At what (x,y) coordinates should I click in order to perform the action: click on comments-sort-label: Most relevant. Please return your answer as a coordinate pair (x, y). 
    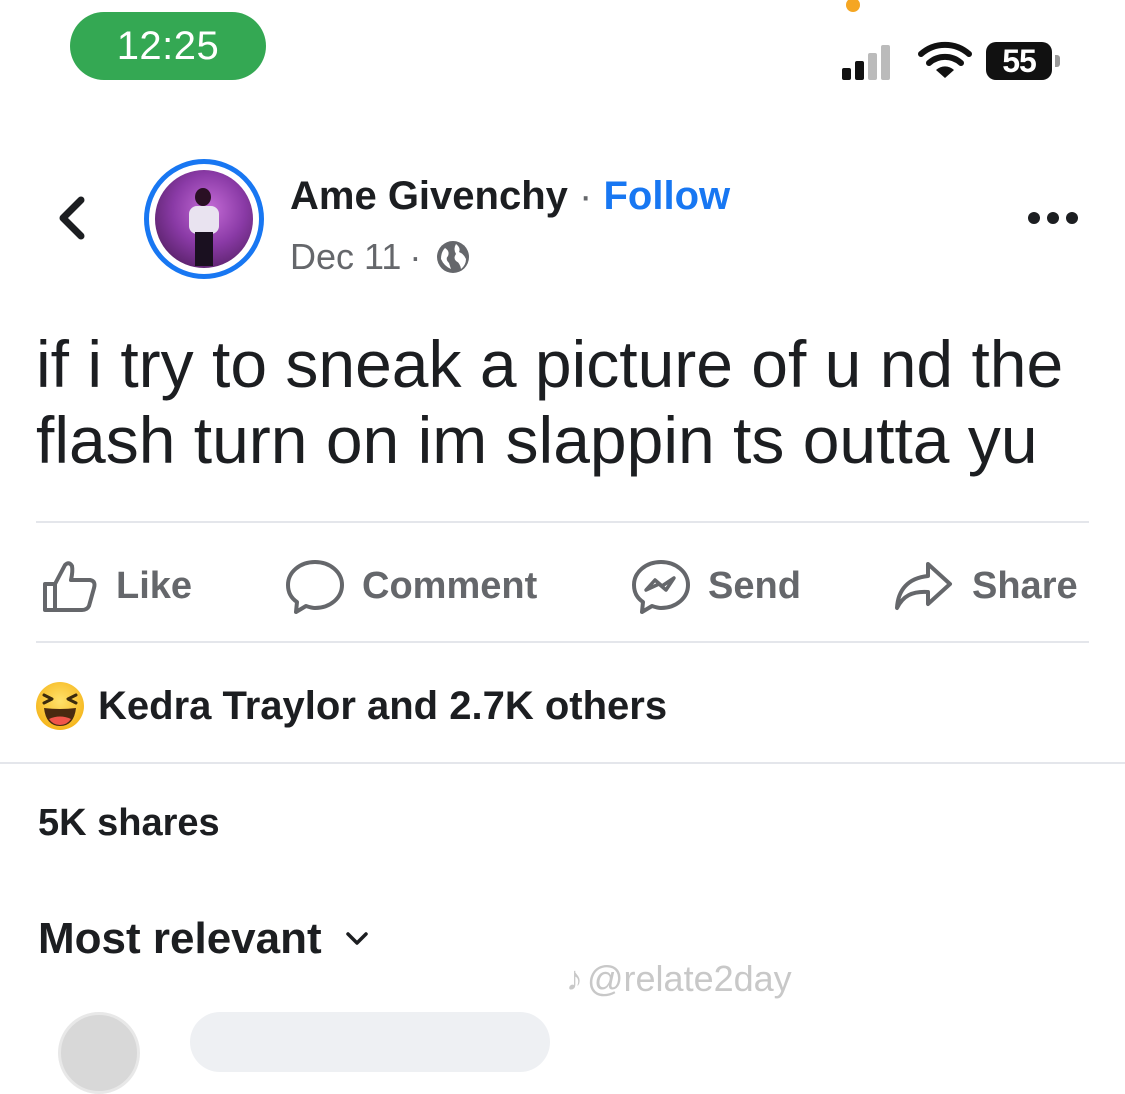
    Looking at the image, I should click on (180, 938).